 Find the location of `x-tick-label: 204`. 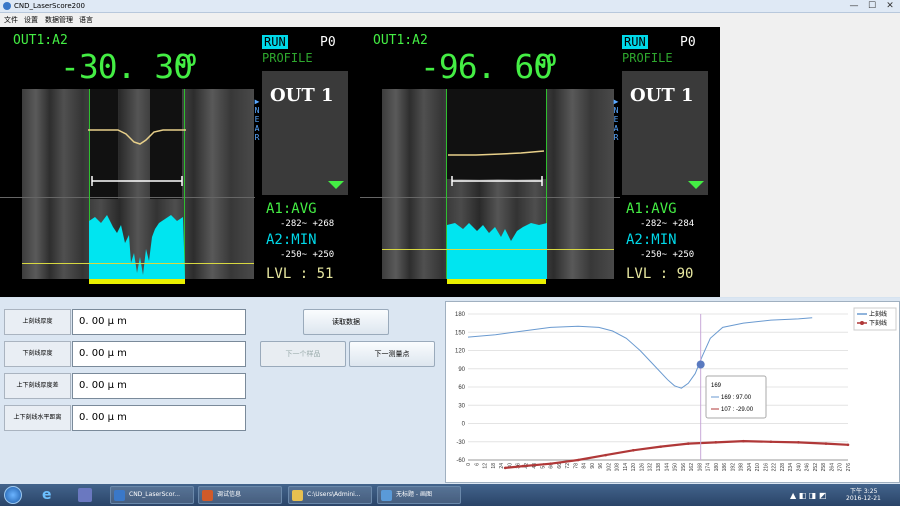

x-tick-label: 204 is located at coordinates (750, 467).